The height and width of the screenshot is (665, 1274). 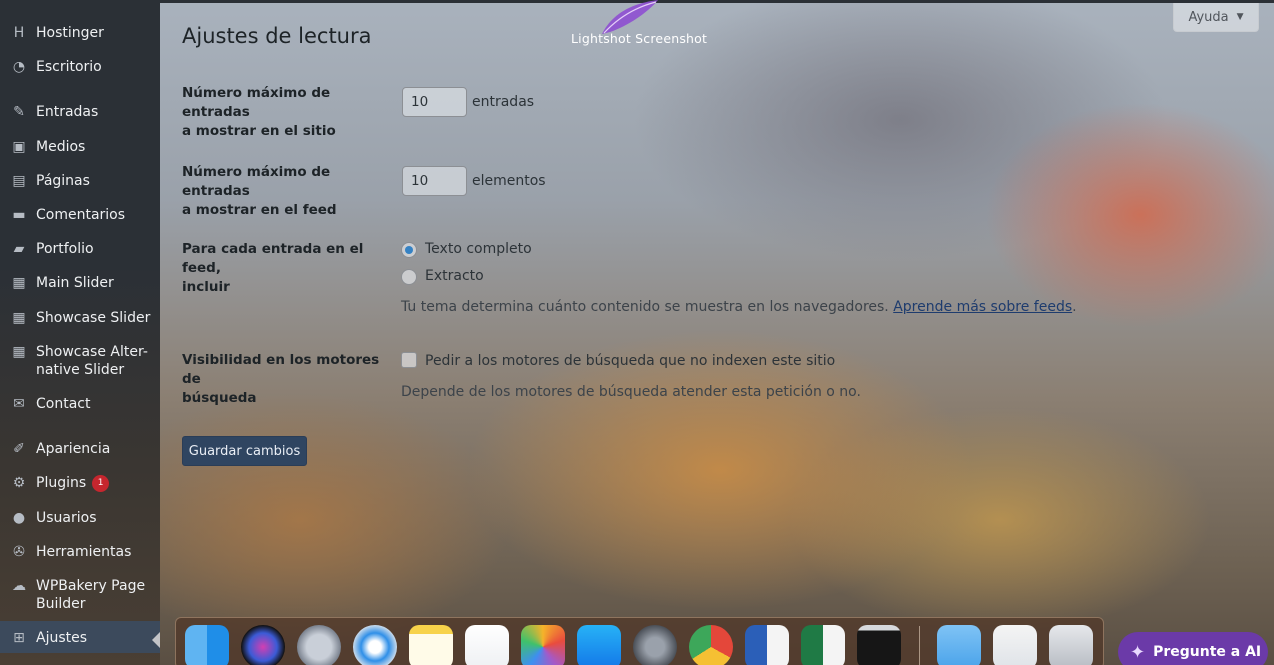 I want to click on sidebar-item: ⚙ Plugins 1, so click(x=80, y=483).